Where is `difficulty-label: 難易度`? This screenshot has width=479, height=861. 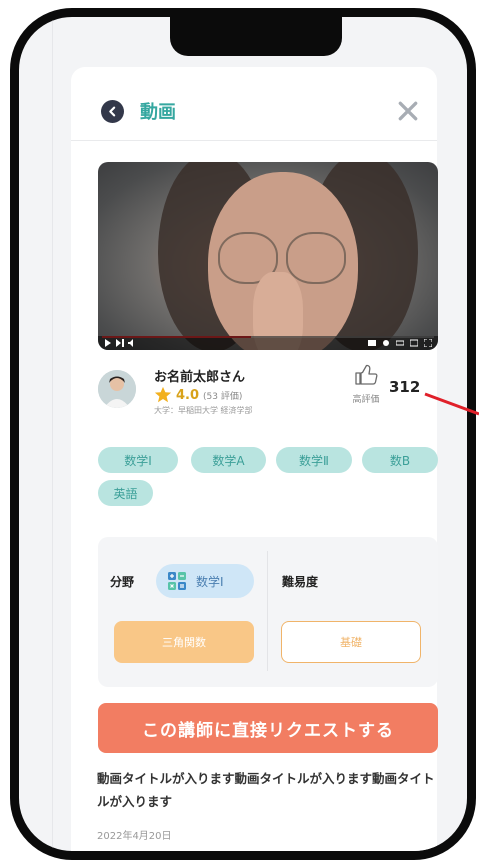 difficulty-label: 難易度 is located at coordinates (300, 582).